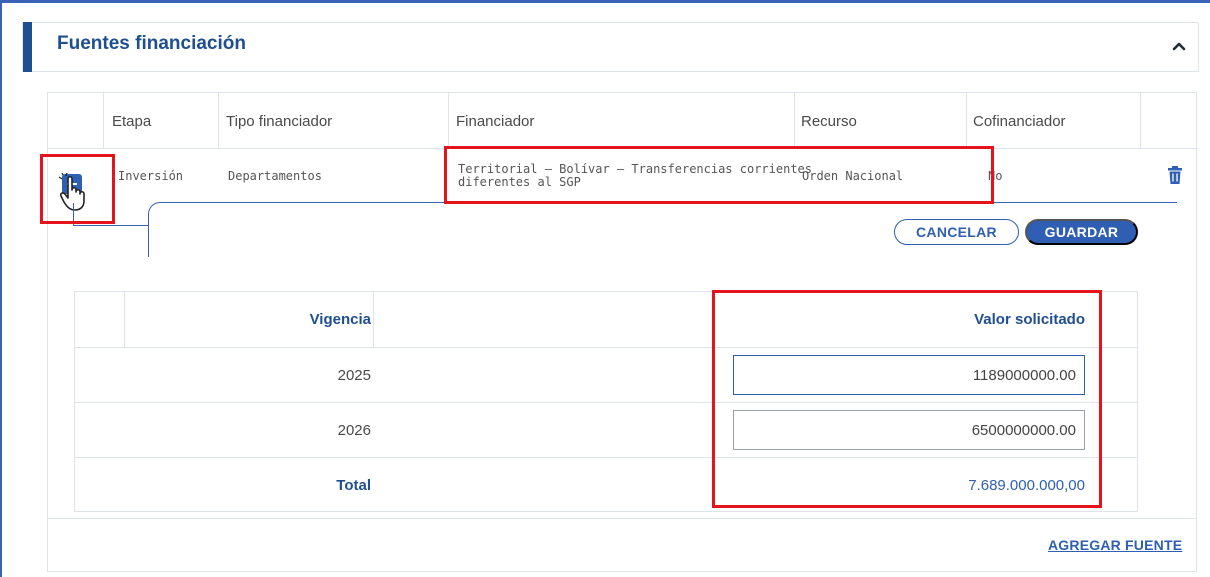 The height and width of the screenshot is (577, 1210). What do you see at coordinates (1179, 46) in the screenshot?
I see `chevron-up-icon` at bounding box center [1179, 46].